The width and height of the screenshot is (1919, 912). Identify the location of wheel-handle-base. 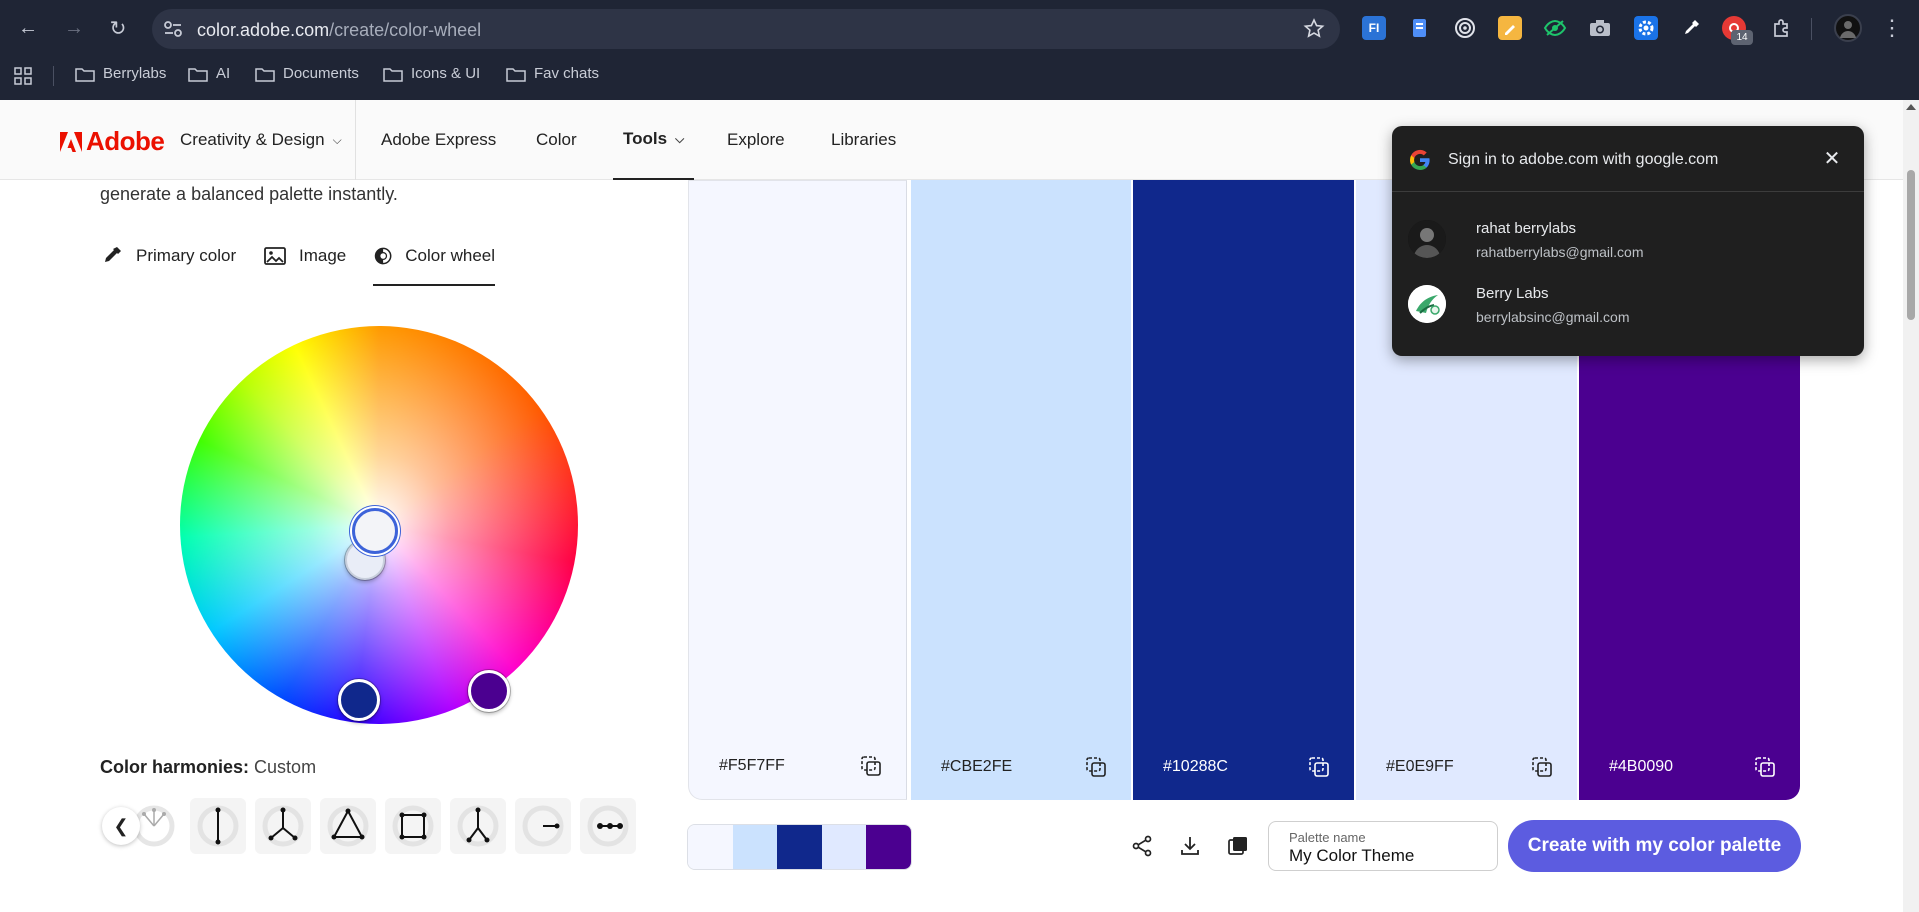
(375, 531).